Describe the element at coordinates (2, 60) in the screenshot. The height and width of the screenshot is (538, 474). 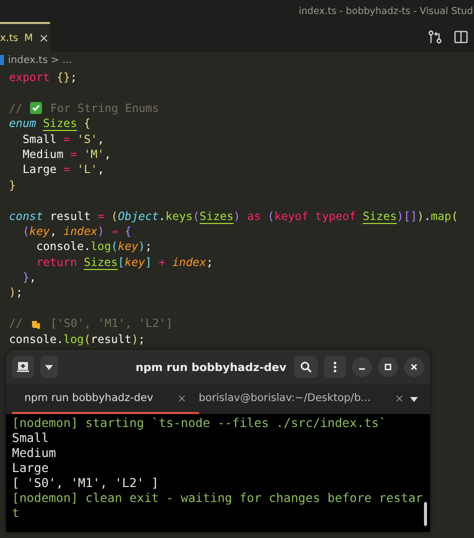
I see `typescript-file-icon` at that location.